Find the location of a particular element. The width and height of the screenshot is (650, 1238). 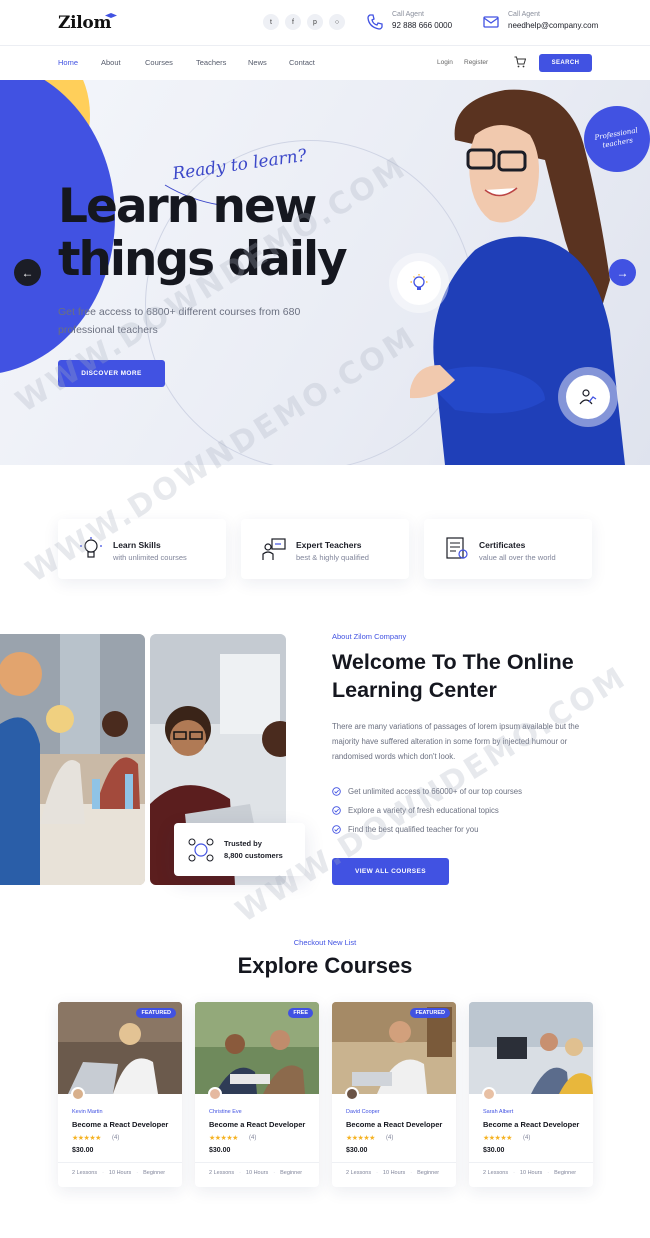

checklist-text: Find the best qualified teacher for you is located at coordinates (413, 829).